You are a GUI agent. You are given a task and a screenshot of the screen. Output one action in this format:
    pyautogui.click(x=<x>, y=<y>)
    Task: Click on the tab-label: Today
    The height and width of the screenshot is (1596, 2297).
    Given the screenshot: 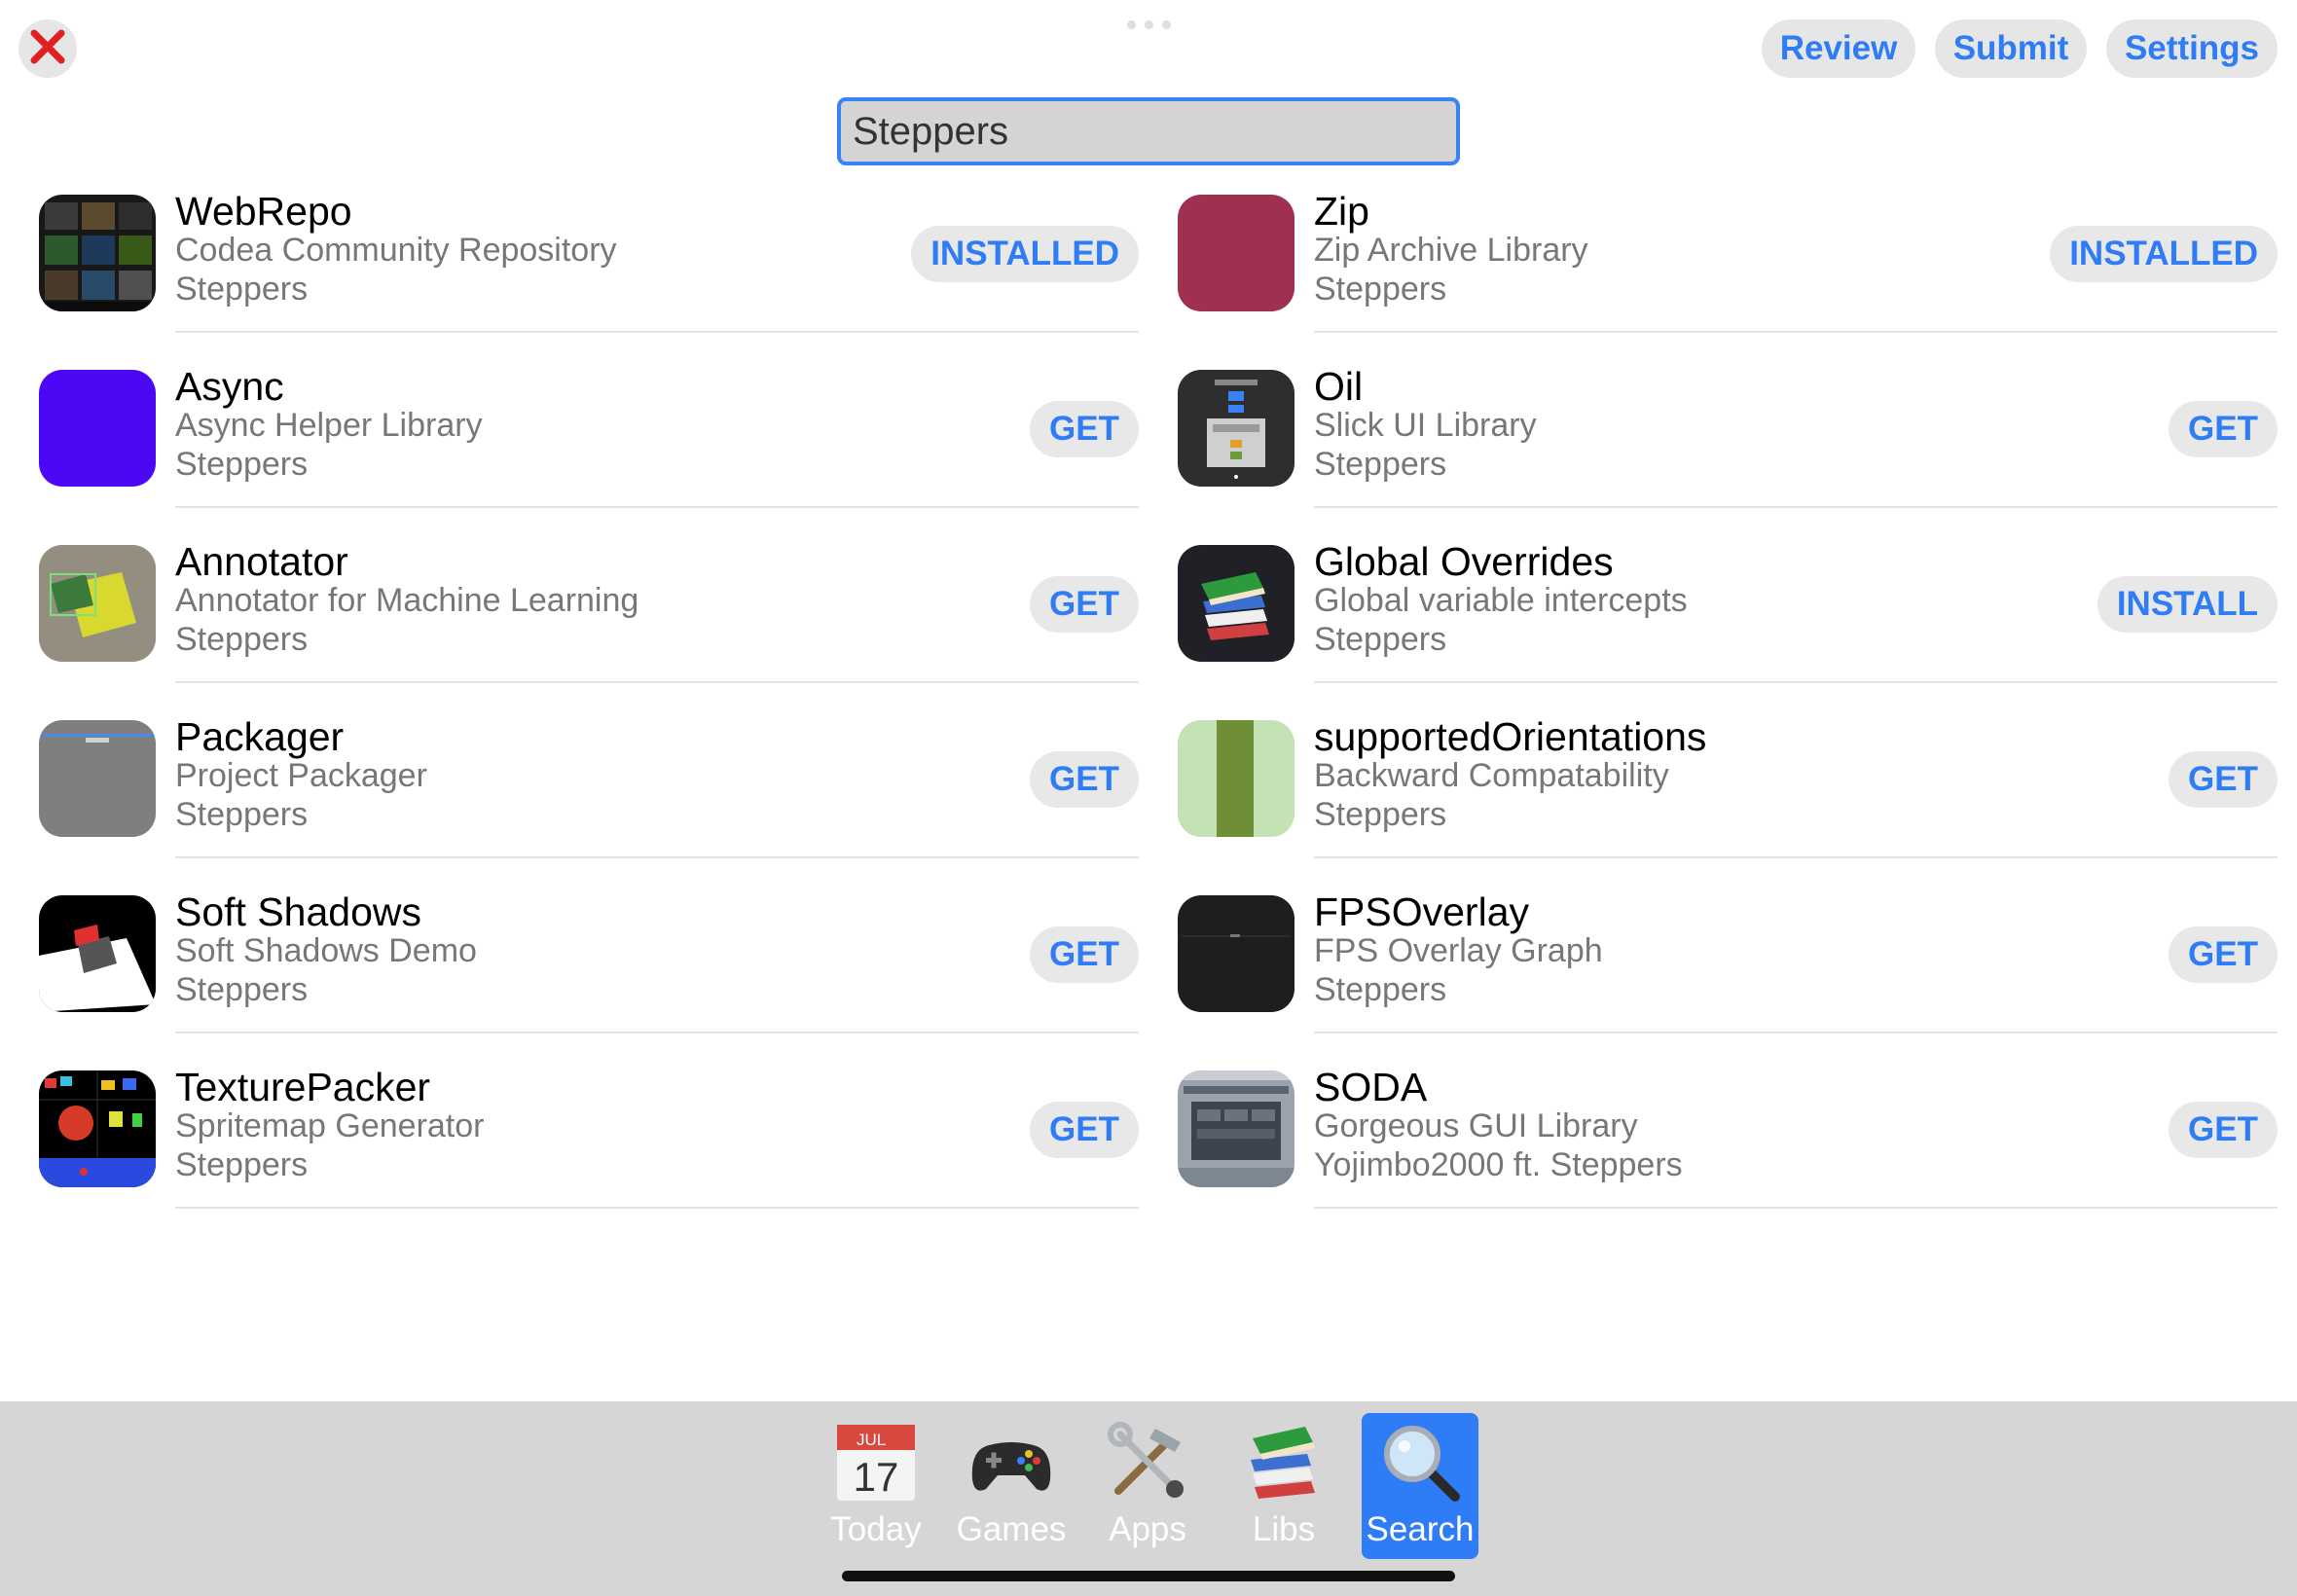 What is the action you would take?
    pyautogui.click(x=876, y=1529)
    